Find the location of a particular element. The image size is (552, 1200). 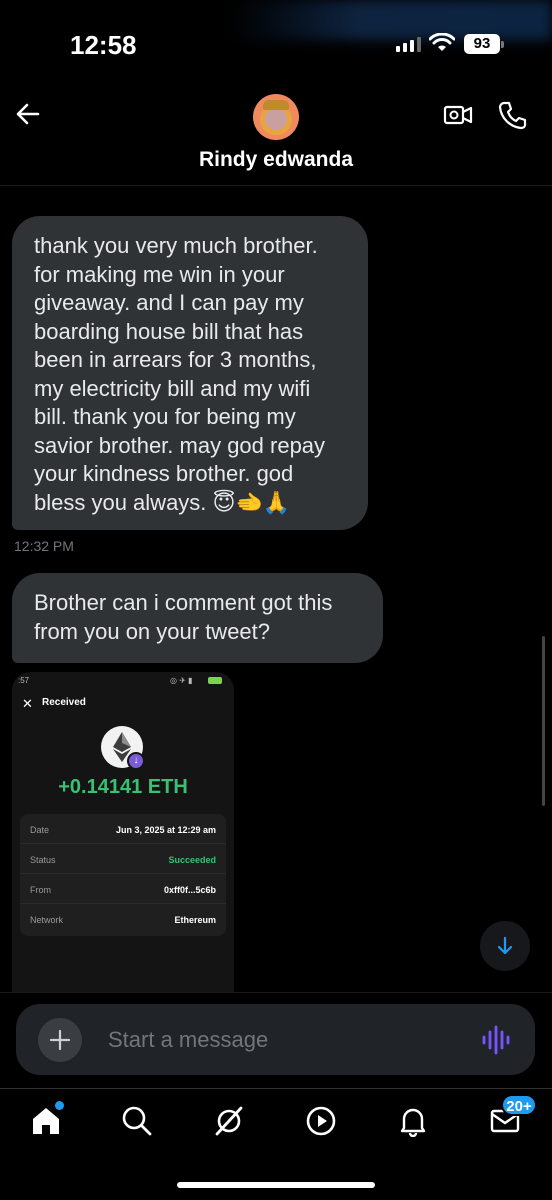

conversation-header: Rindy edwanda is located at coordinates (276, 133).